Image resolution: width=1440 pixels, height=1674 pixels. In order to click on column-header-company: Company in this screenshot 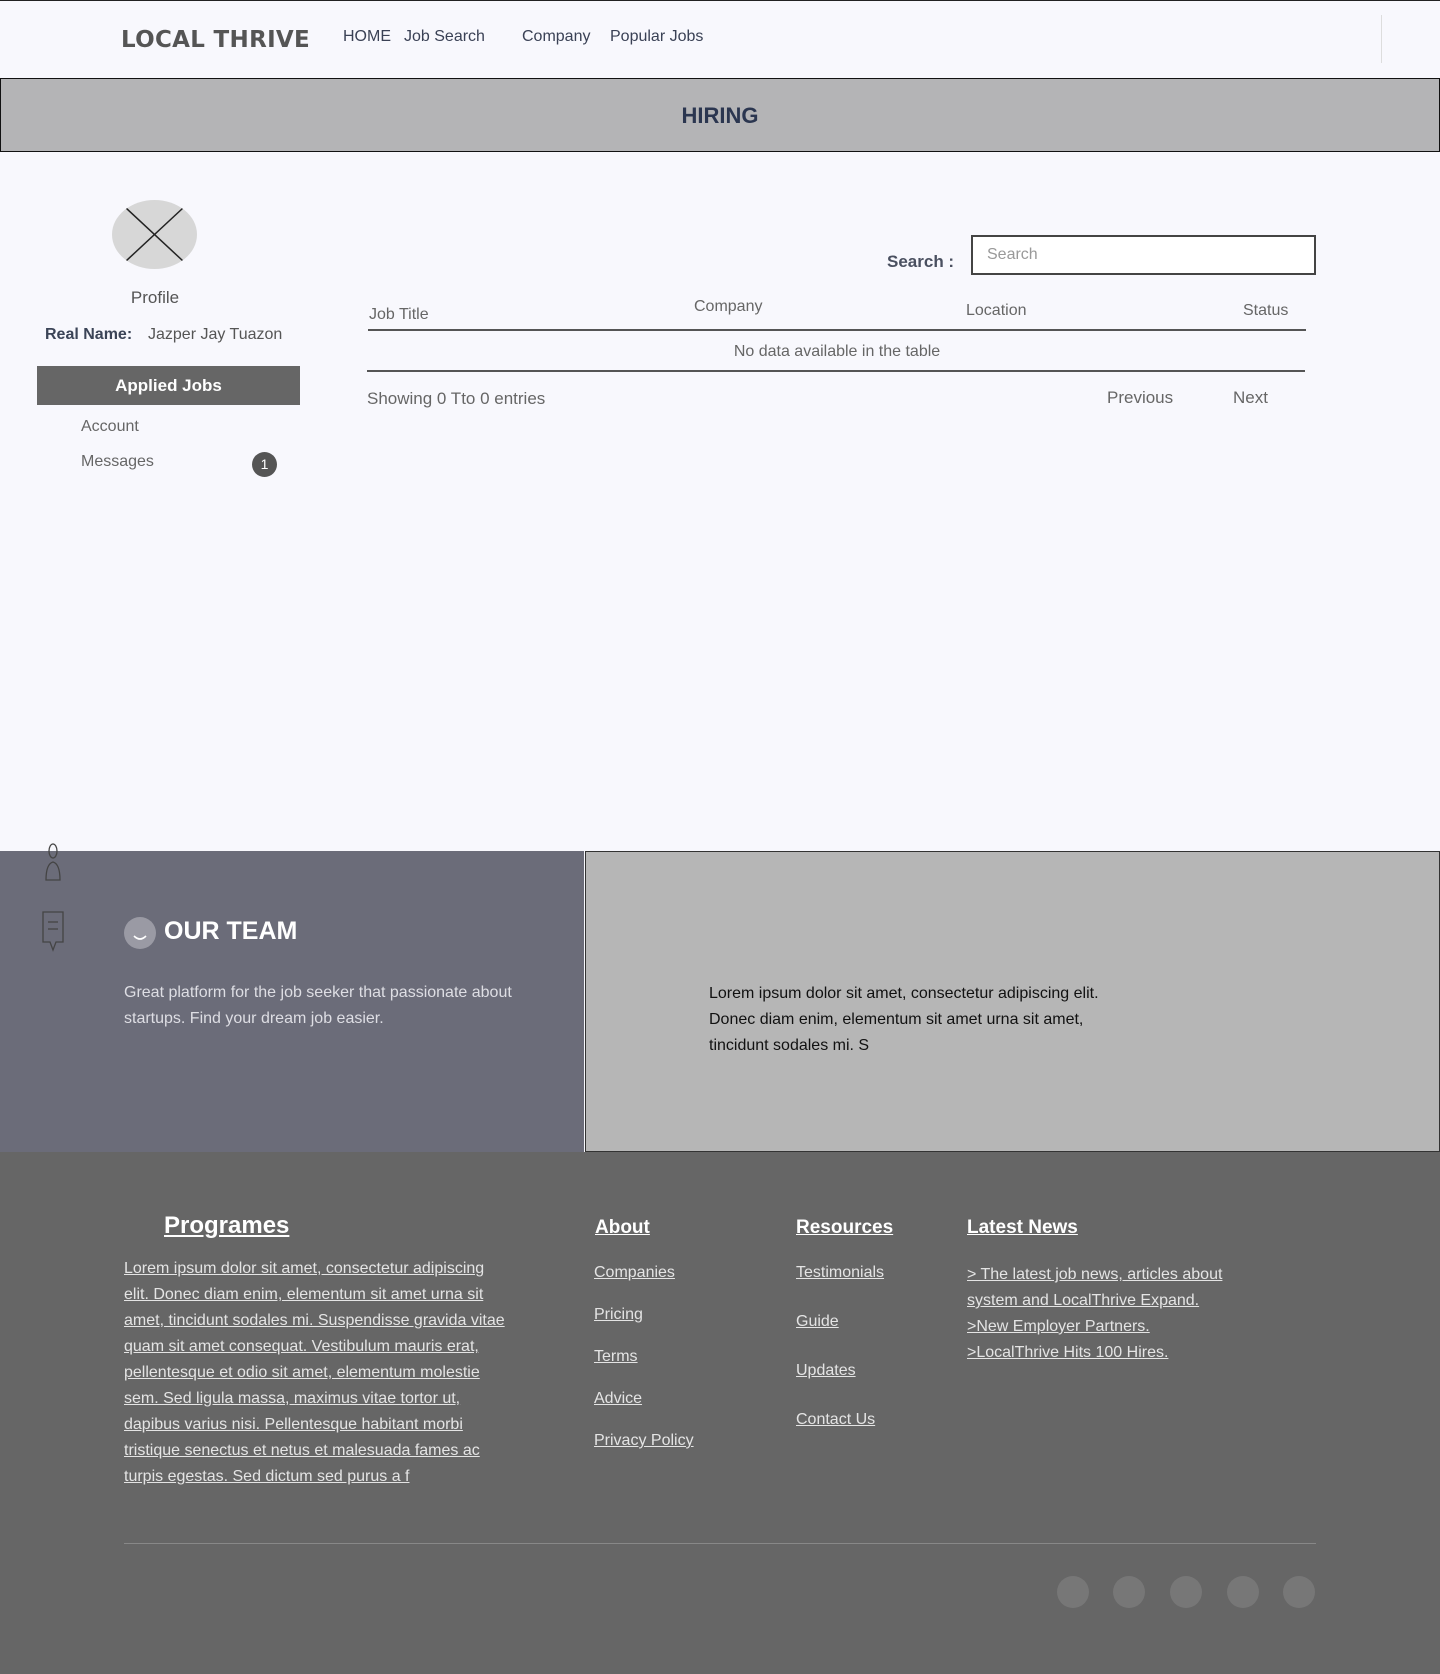, I will do `click(728, 307)`.